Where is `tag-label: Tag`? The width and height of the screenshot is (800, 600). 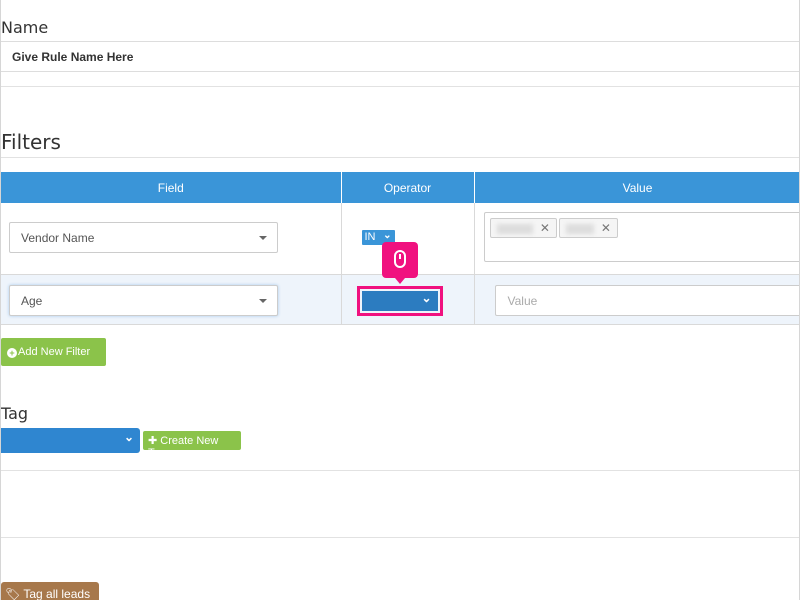
tag-label: Tag is located at coordinates (15, 413).